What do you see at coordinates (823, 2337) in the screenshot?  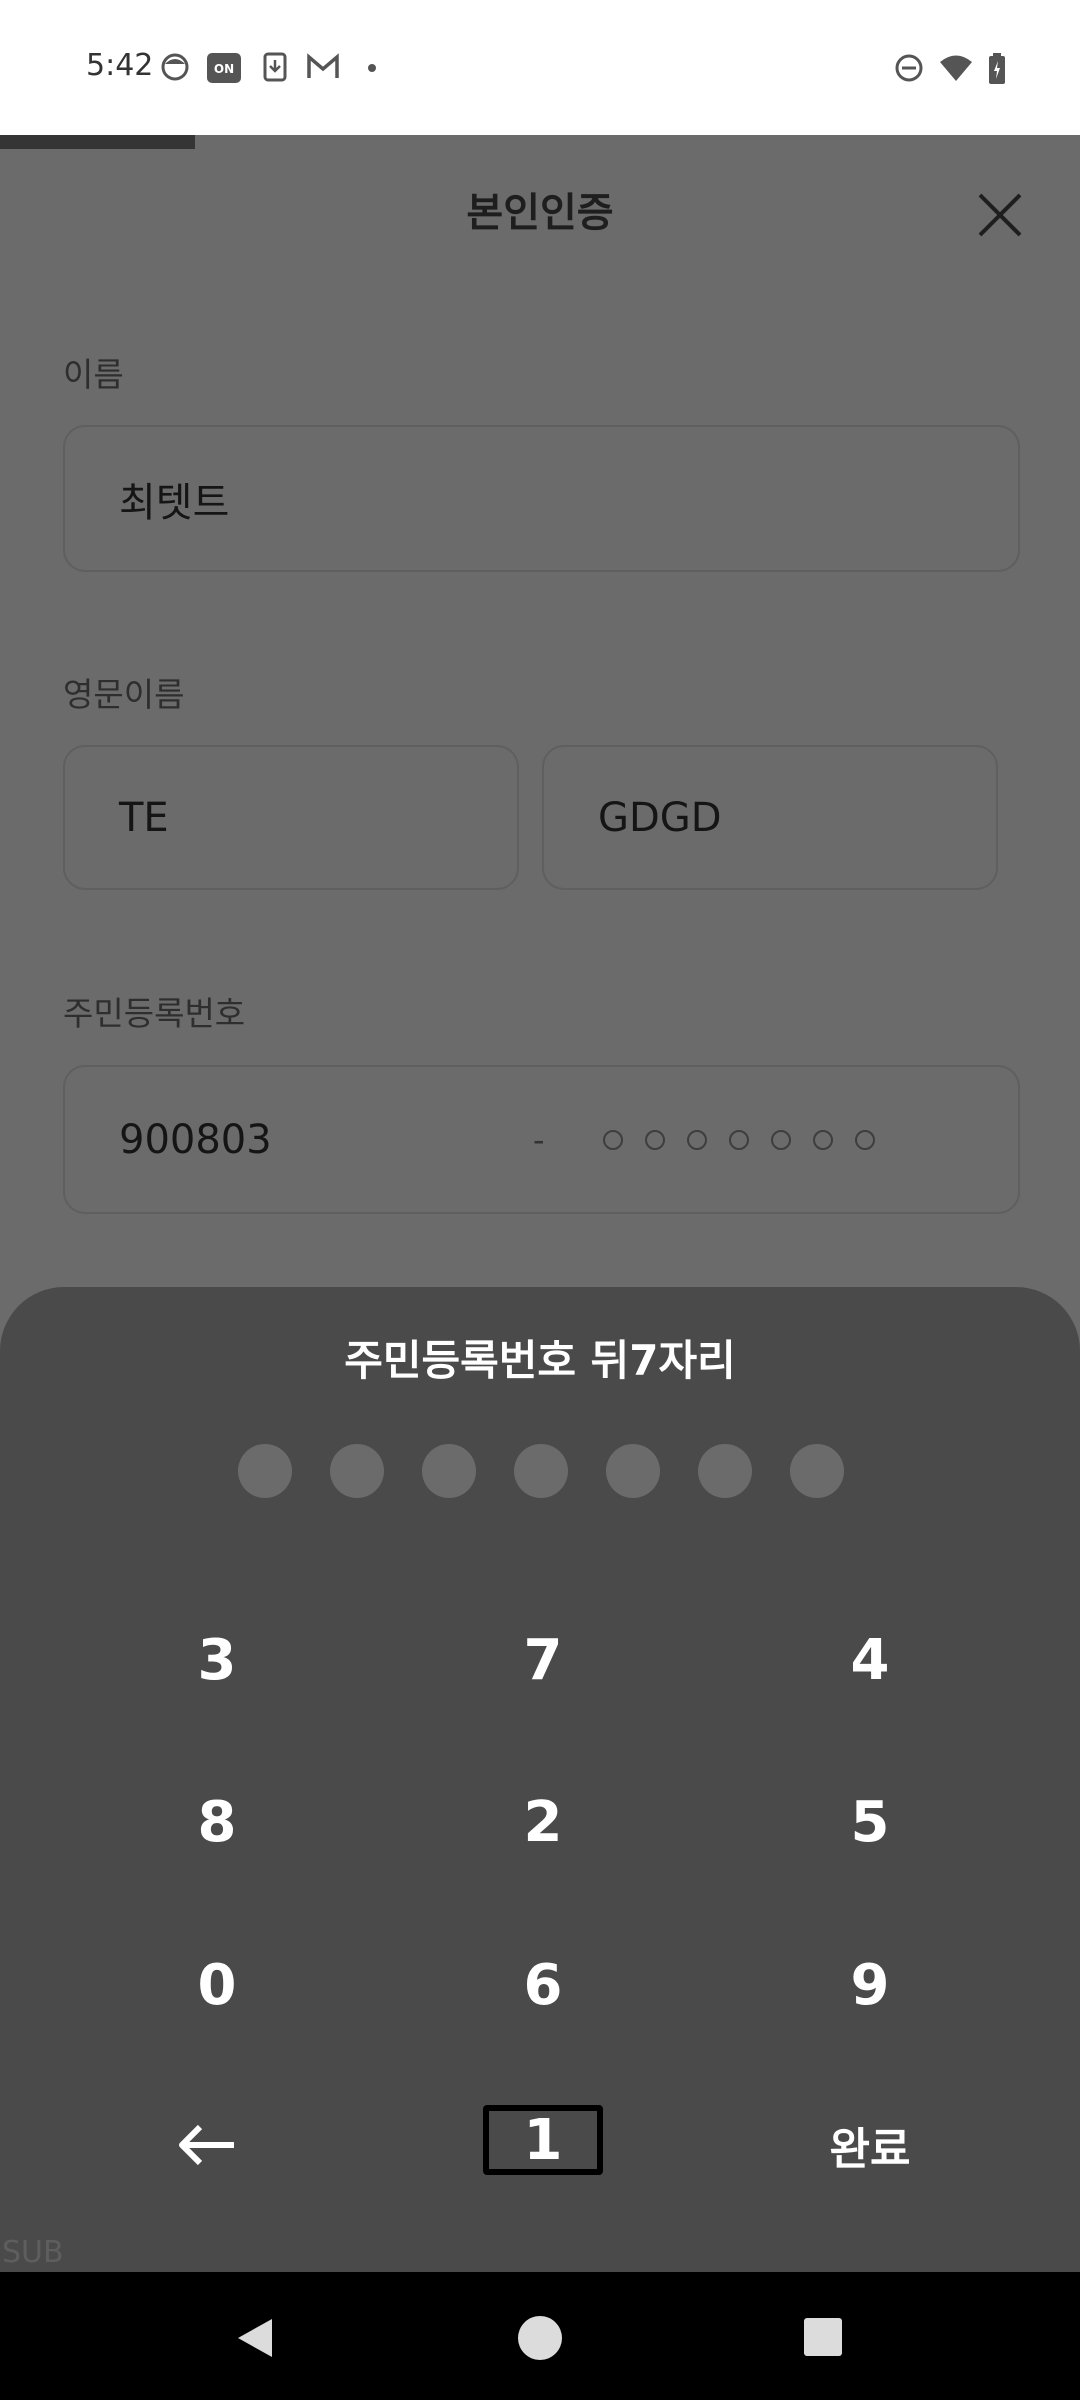 I see `recents-icon` at bounding box center [823, 2337].